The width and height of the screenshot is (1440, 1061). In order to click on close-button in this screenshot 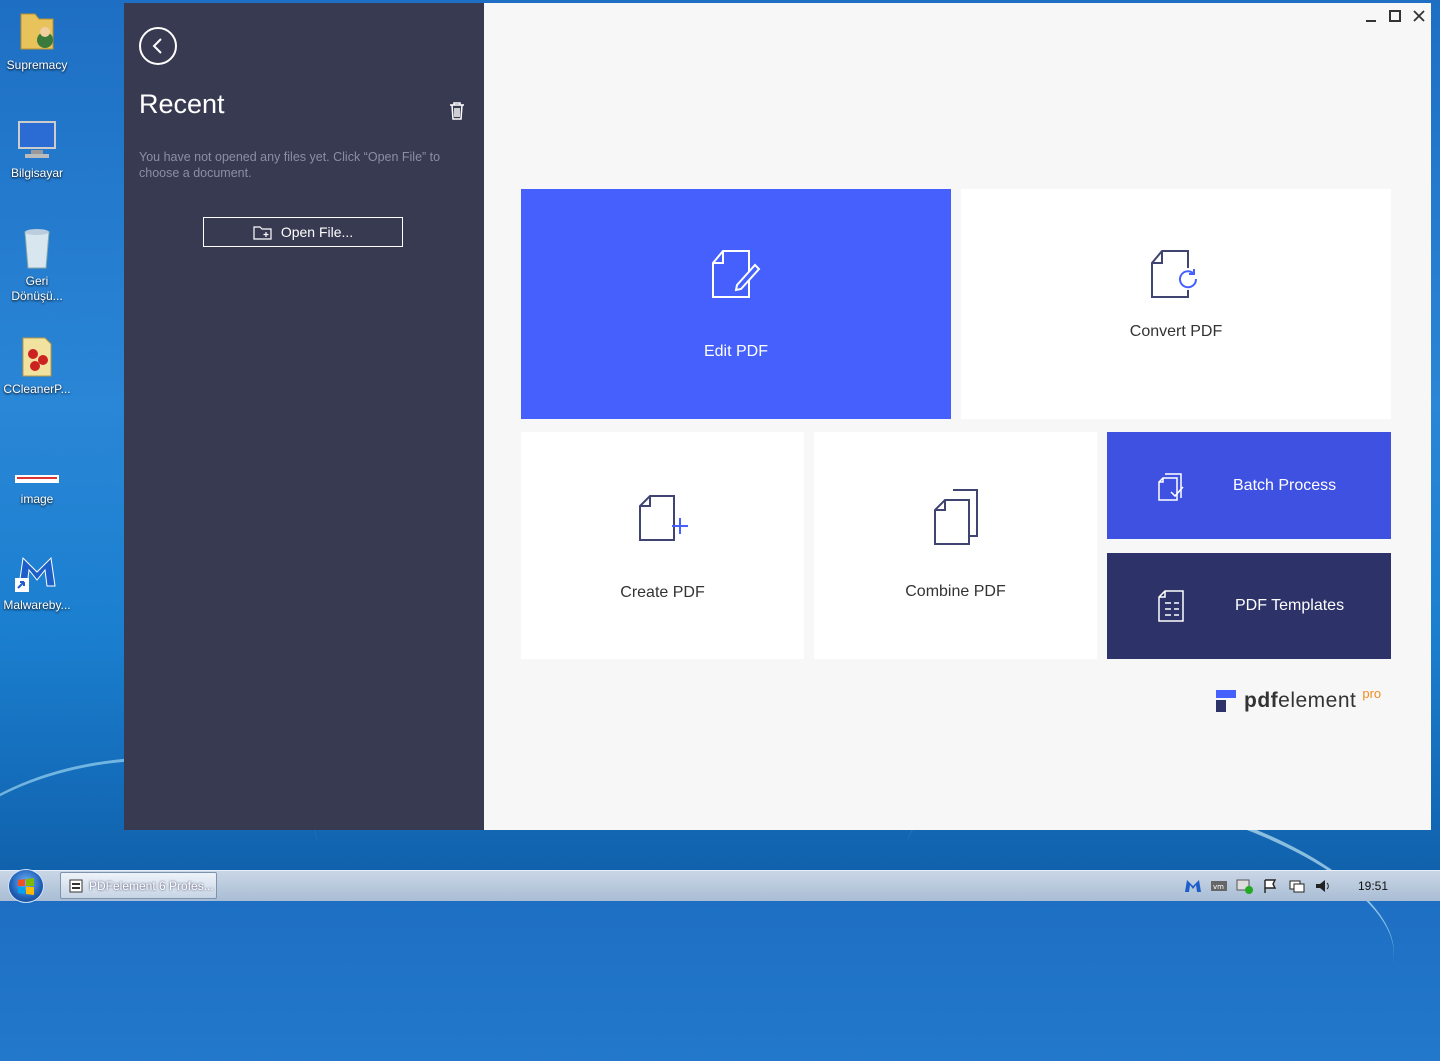, I will do `click(1419, 17)`.